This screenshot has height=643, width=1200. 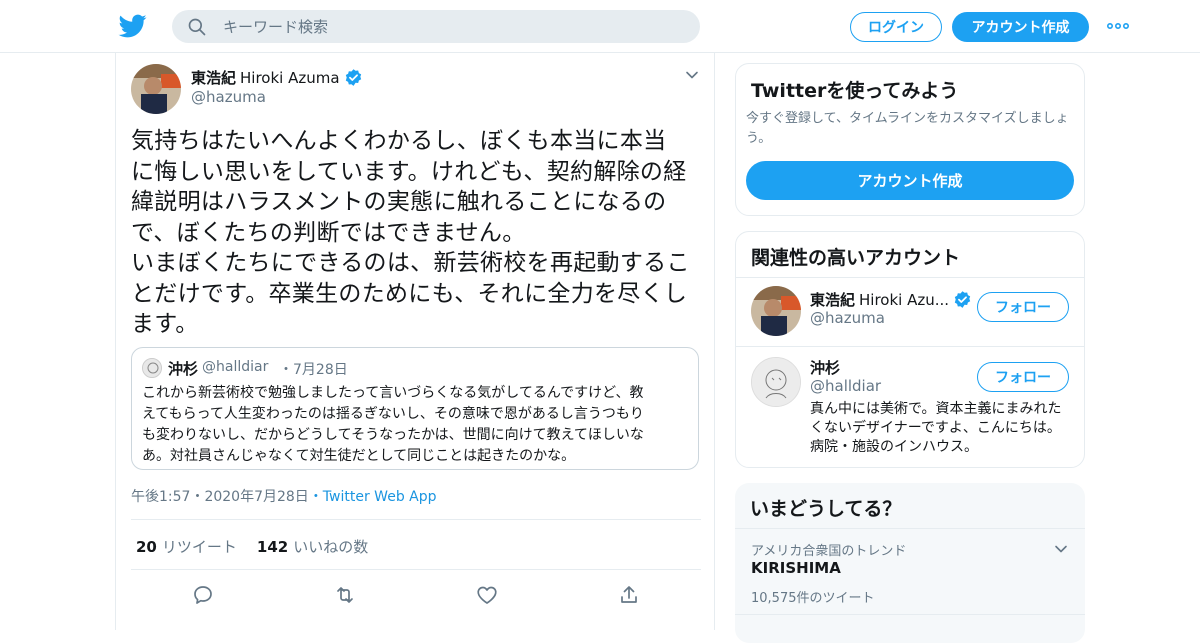 What do you see at coordinates (856, 258) in the screenshot?
I see `related-accounts-title: 関連性の高いアカウント` at bounding box center [856, 258].